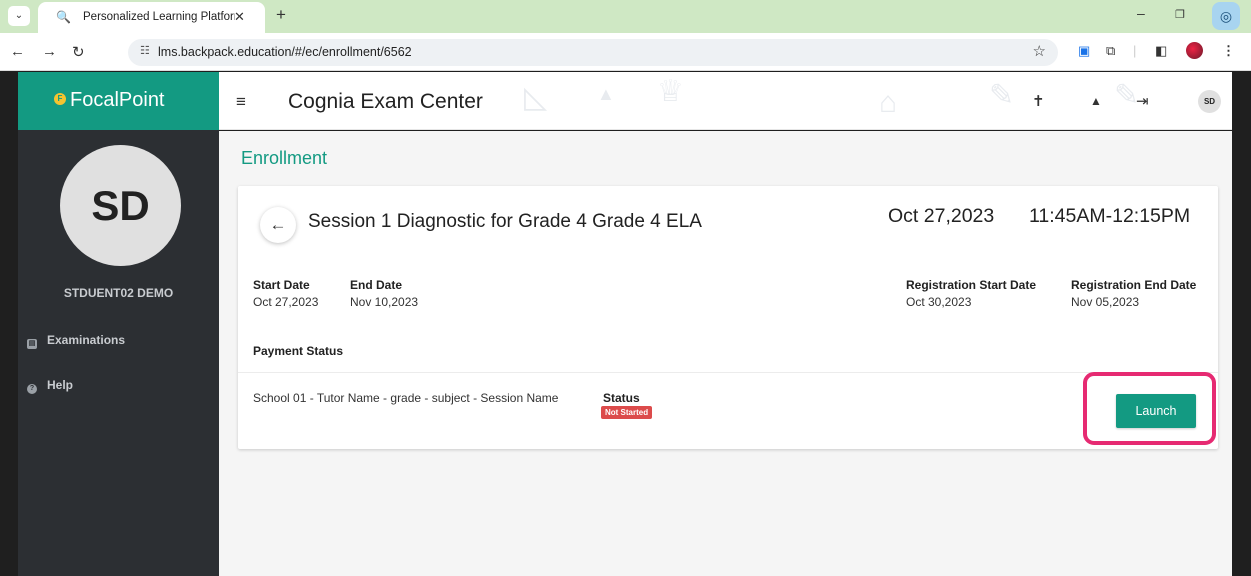 Image resolution: width=1251 pixels, height=576 pixels. Describe the element at coordinates (159, 17) in the screenshot. I see `tab-title: Personalized Learning Platform` at that location.